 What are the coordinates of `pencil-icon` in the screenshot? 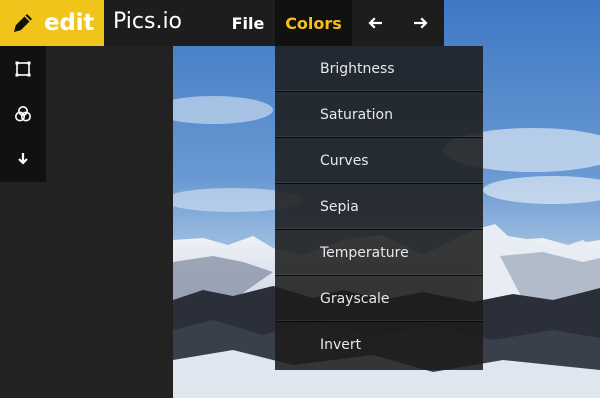 It's located at (23, 23).